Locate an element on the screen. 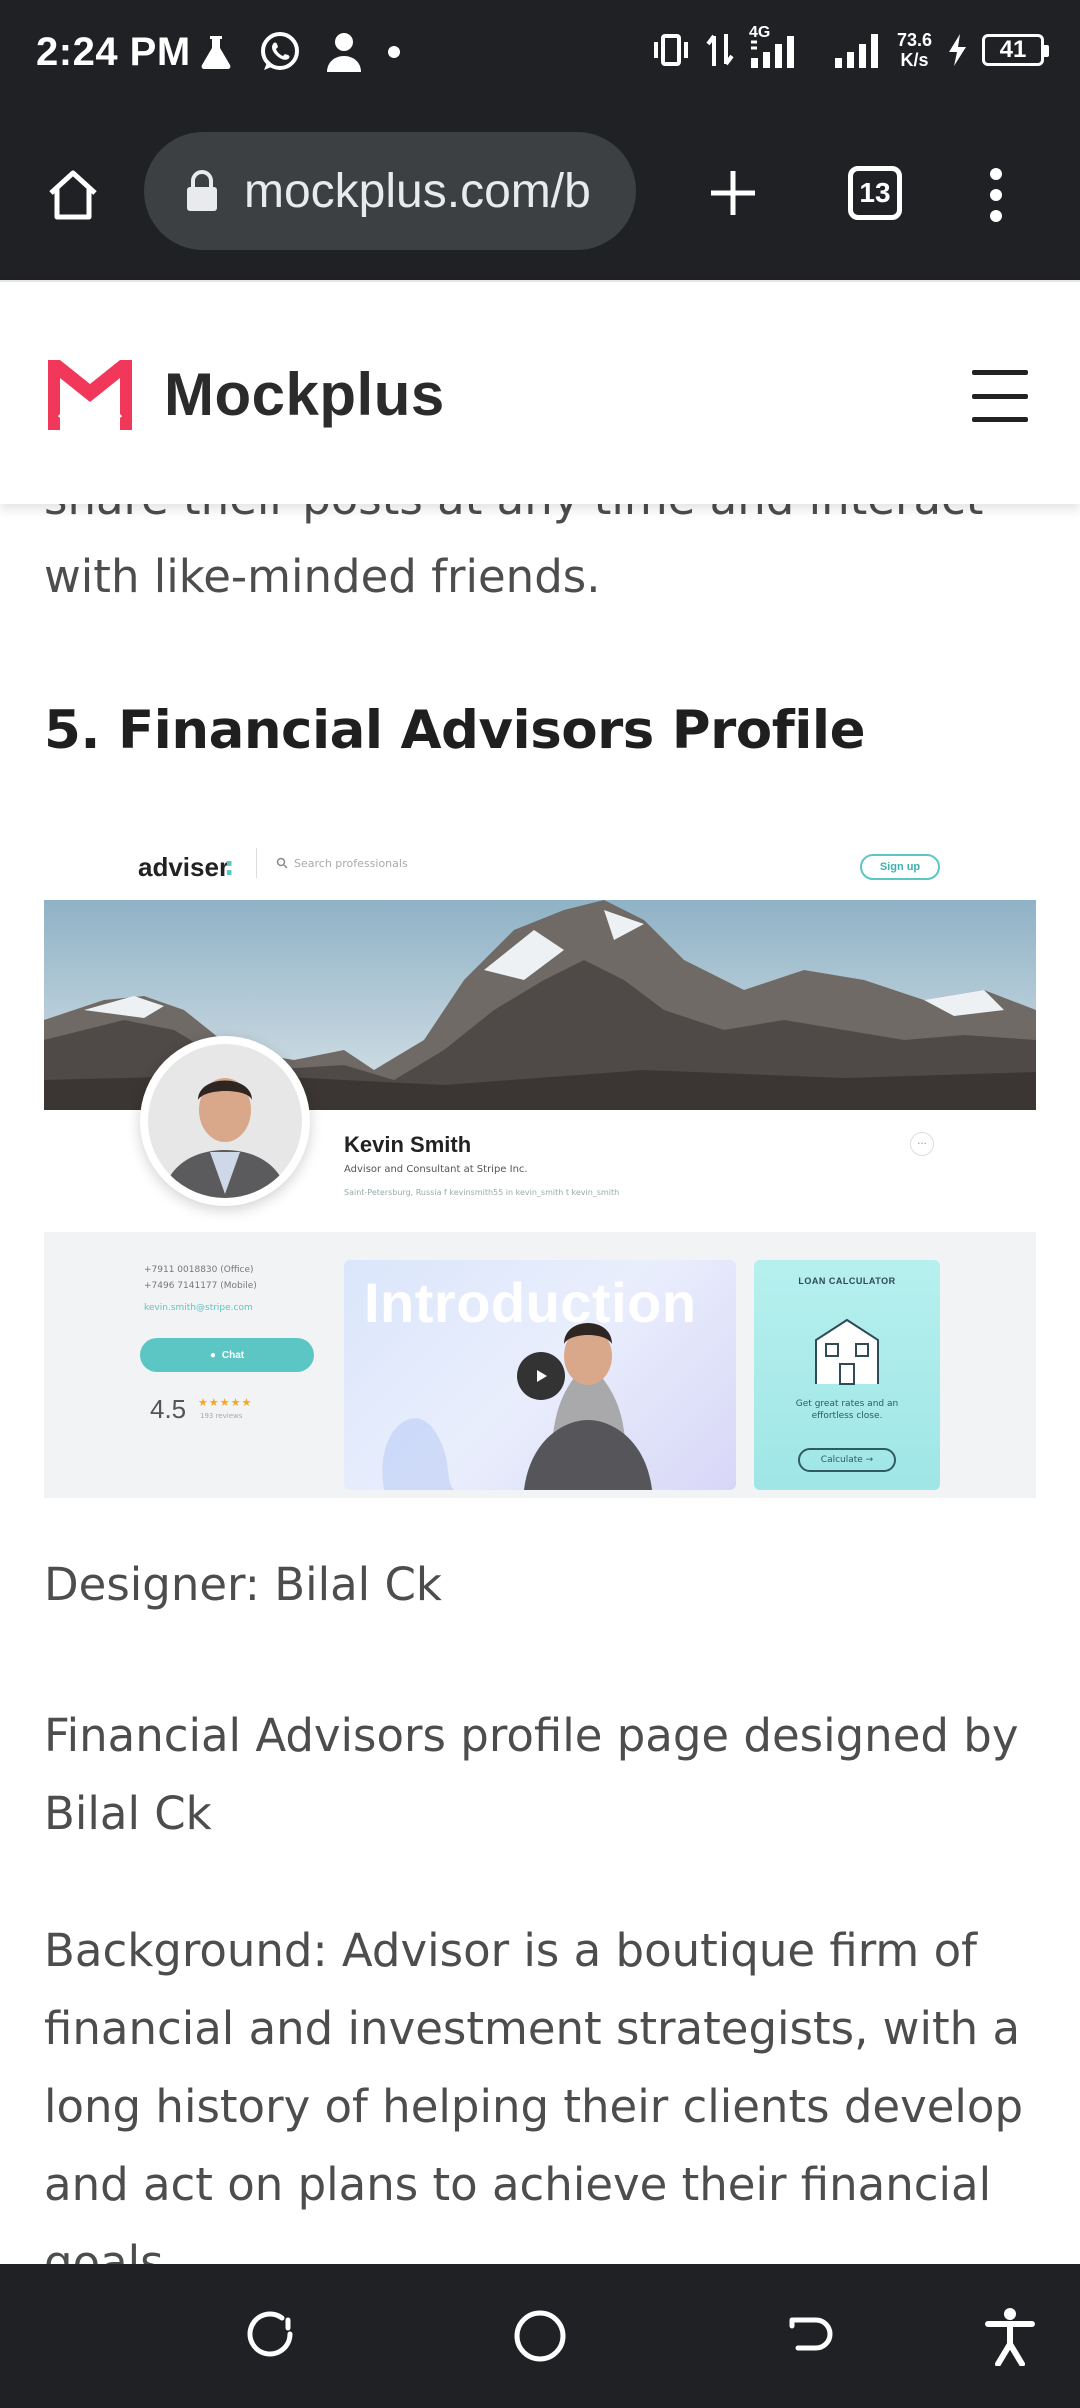 The width and height of the screenshot is (1080, 2408). status-system-icons: 4G 73.6 K/s 41 is located at coordinates (850, 48).